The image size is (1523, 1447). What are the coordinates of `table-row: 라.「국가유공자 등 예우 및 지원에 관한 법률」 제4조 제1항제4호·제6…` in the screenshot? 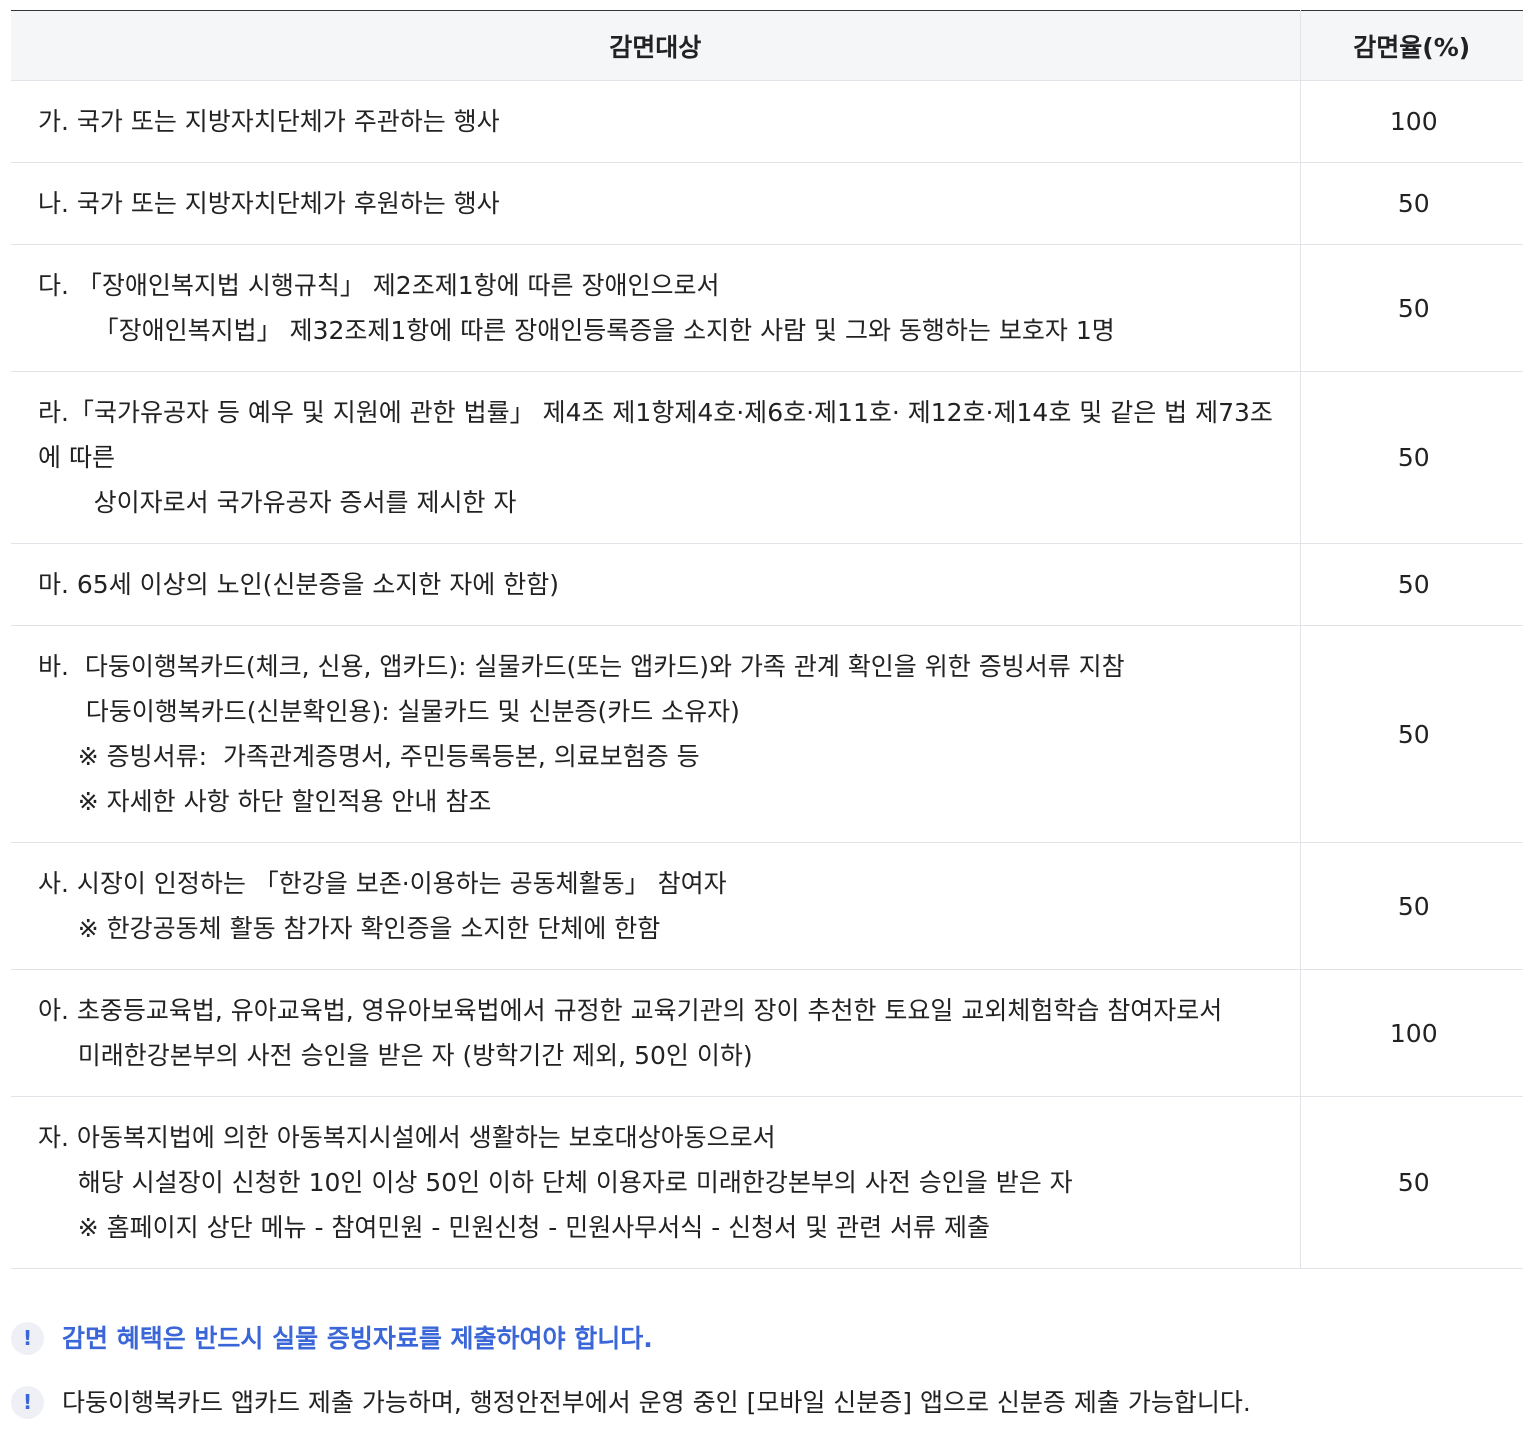 It's located at (767, 457).